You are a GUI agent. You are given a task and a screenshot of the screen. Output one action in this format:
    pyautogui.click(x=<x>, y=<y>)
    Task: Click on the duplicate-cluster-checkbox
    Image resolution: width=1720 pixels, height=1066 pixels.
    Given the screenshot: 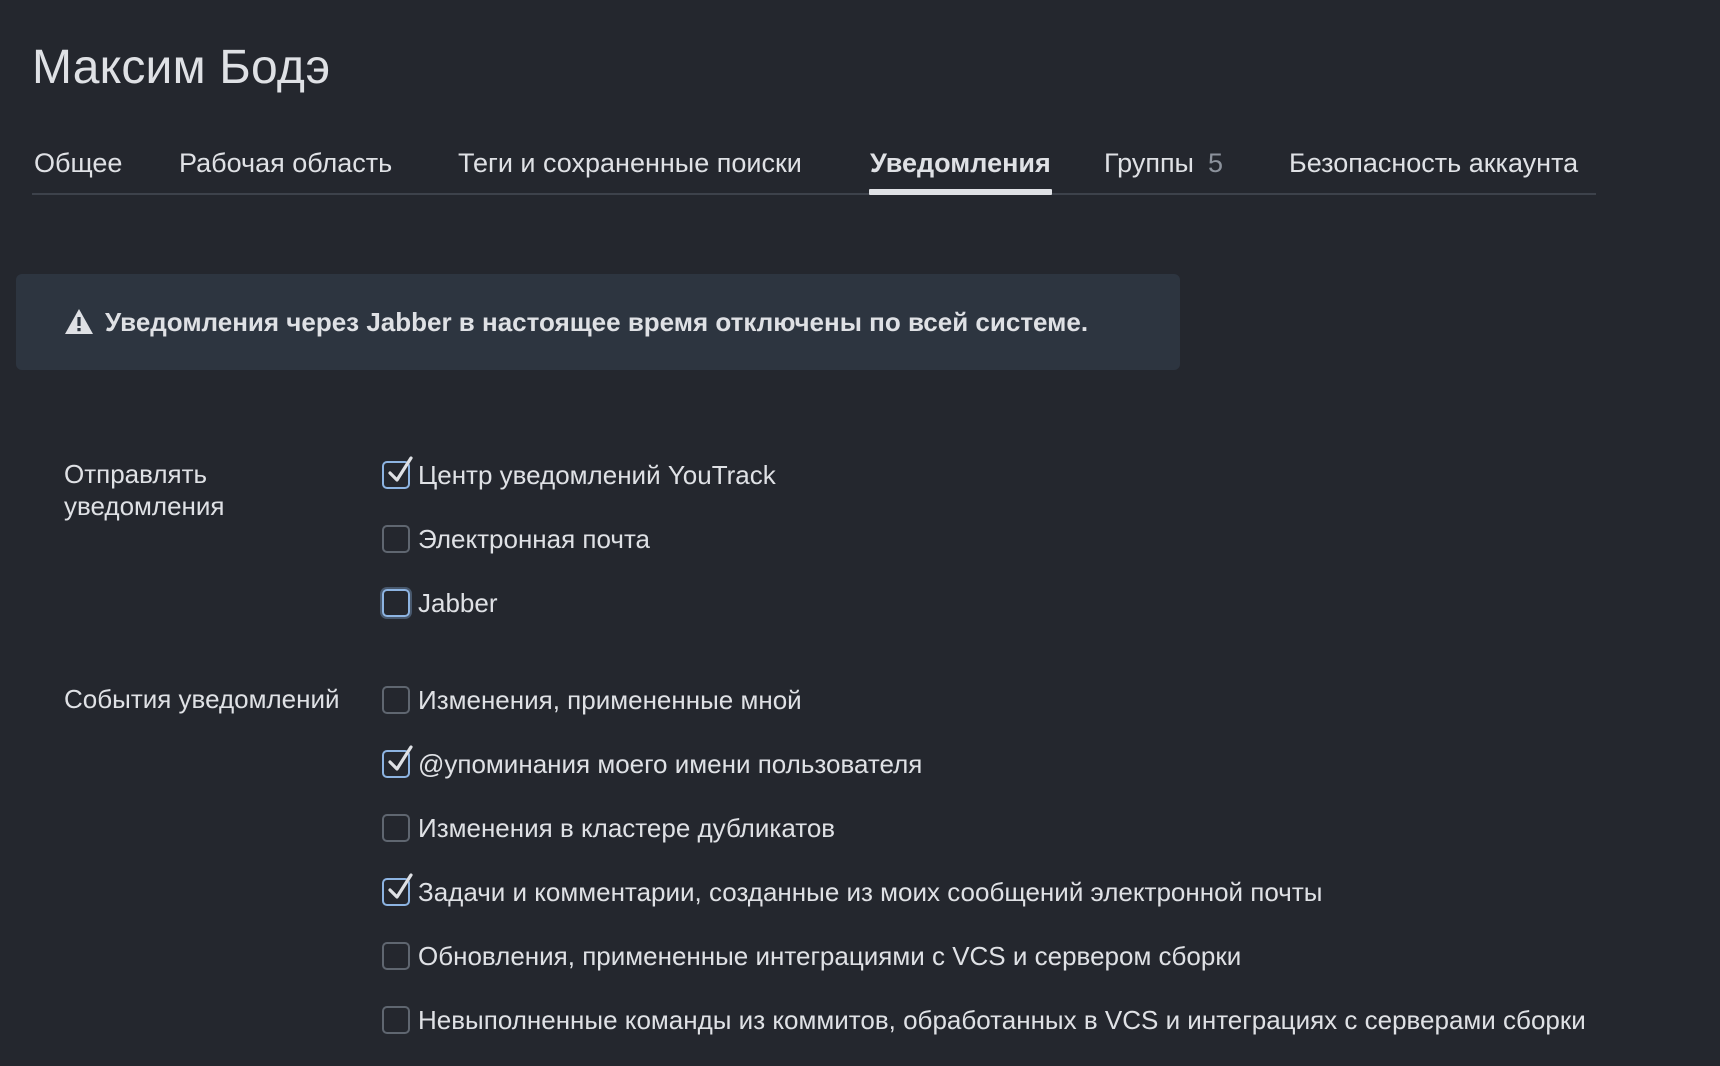 What is the action you would take?
    pyautogui.click(x=396, y=828)
    